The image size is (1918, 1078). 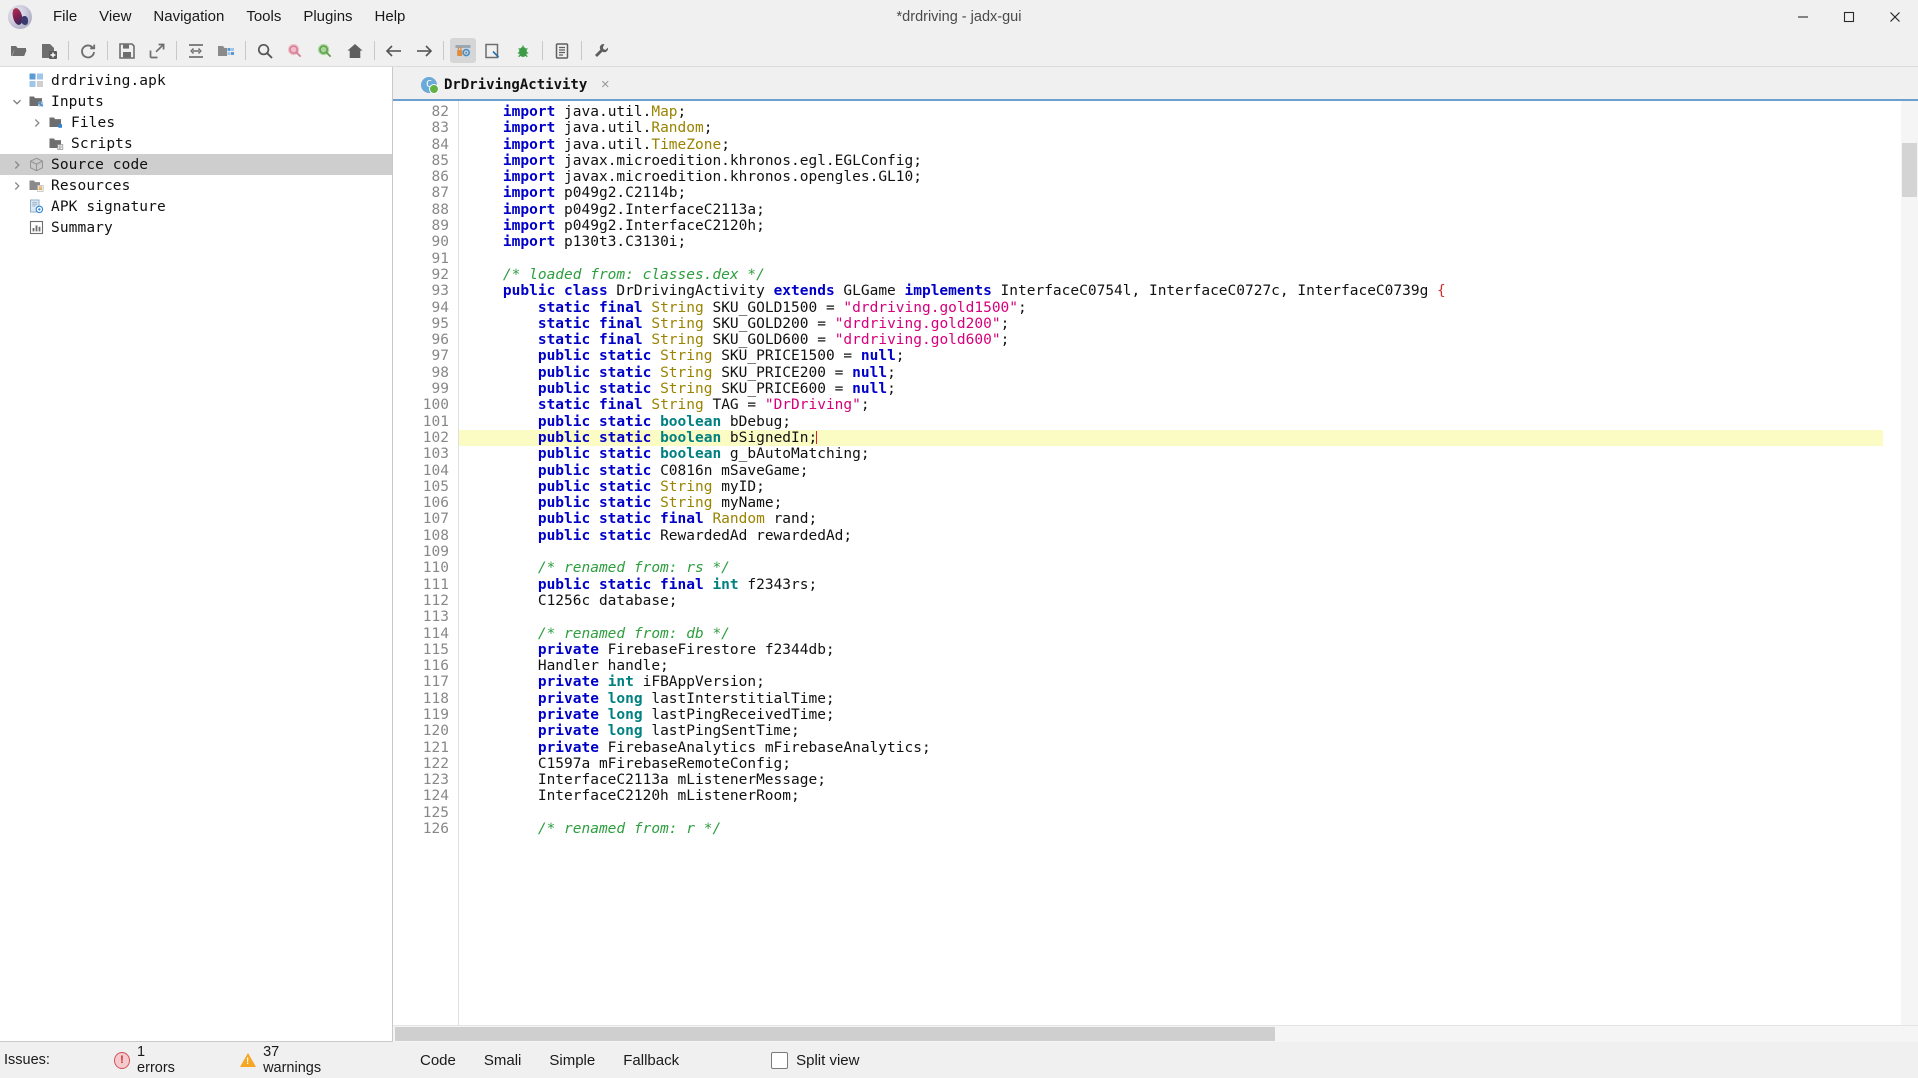 I want to click on tab-smali: Smali, so click(x=503, y=1060).